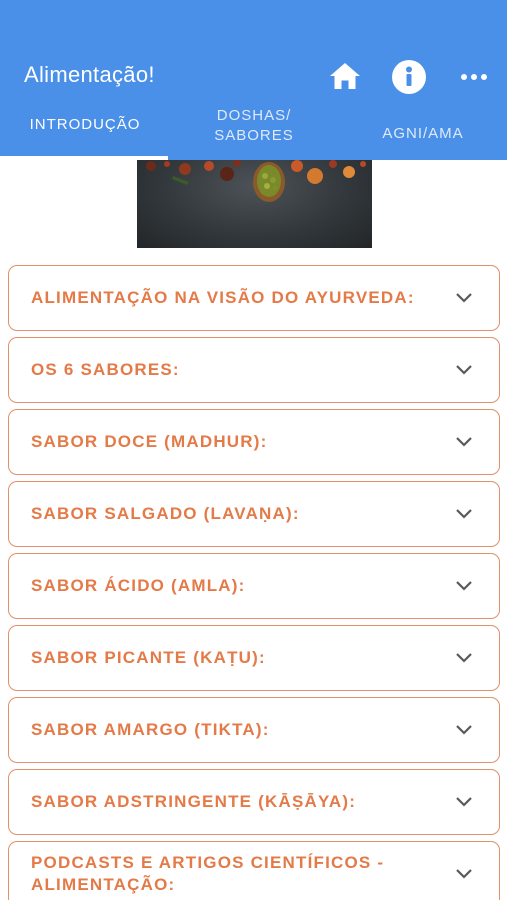 This screenshot has height=900, width=507. What do you see at coordinates (254, 370) in the screenshot?
I see `accordion-item: OS 6 SABORES:` at bounding box center [254, 370].